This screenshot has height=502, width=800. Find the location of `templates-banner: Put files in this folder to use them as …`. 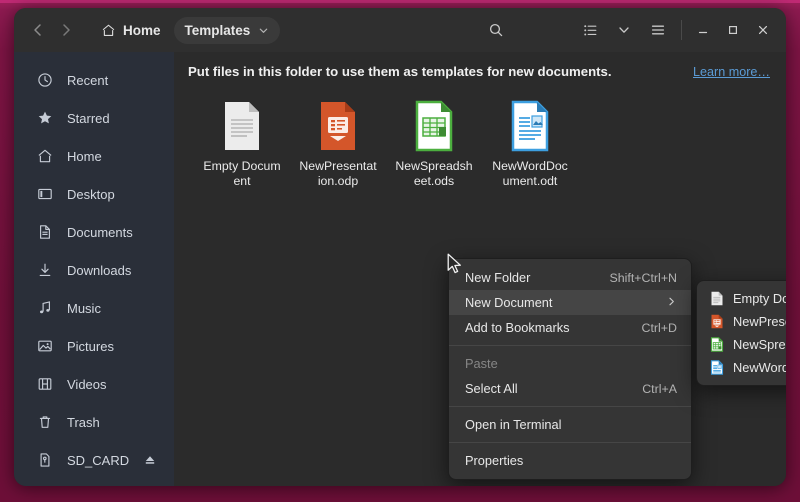

templates-banner: Put files in this folder to use them as … is located at coordinates (480, 70).